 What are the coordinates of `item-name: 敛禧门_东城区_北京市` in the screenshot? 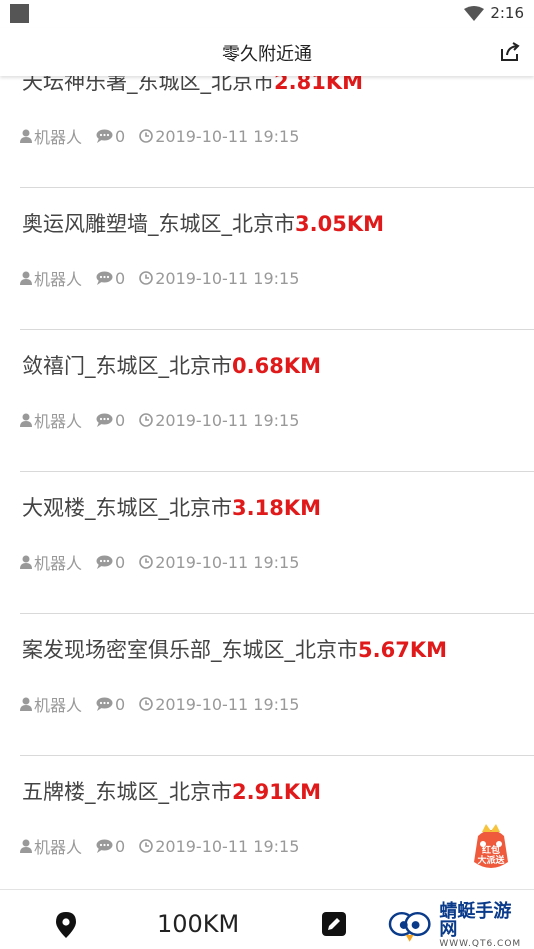 It's located at (127, 366).